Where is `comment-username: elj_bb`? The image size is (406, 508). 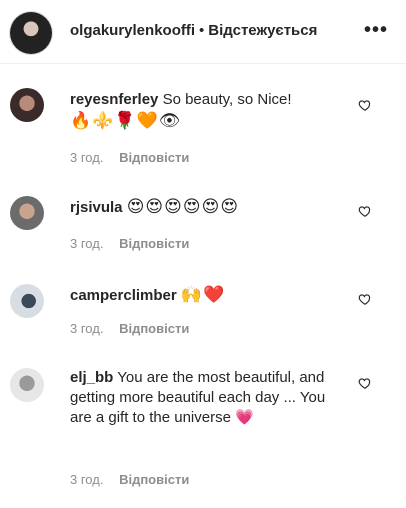
comment-username: elj_bb is located at coordinates (91, 377).